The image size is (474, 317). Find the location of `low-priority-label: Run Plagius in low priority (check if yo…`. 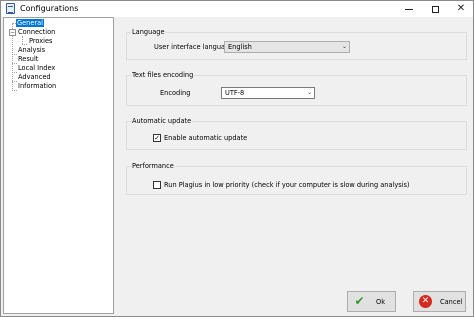

low-priority-label: Run Plagius in low priority (check if yo… is located at coordinates (287, 185).